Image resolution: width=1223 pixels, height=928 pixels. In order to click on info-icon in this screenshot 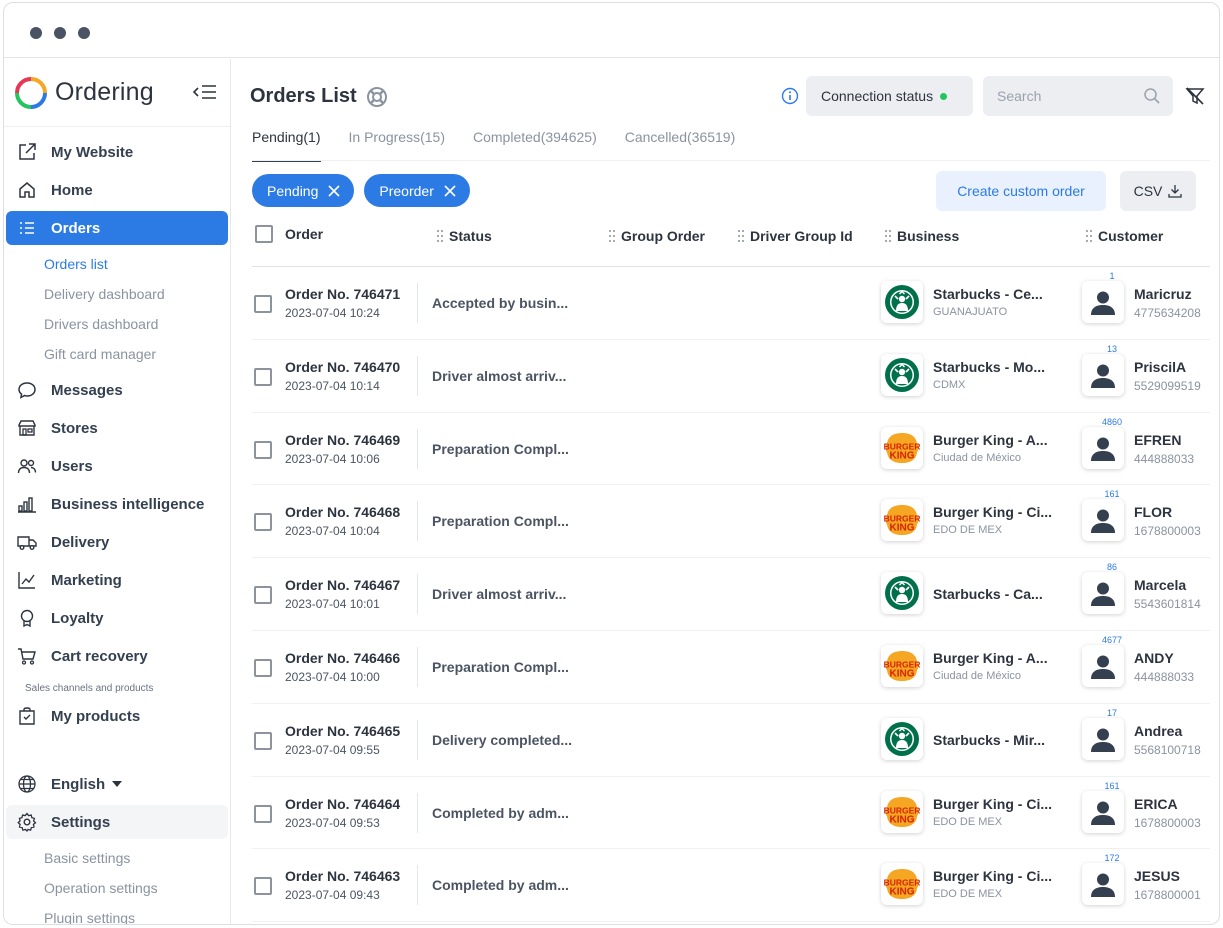, I will do `click(790, 96)`.